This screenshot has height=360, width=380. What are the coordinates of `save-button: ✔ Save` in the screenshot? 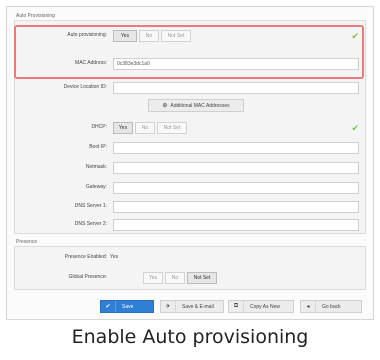 It's located at (127, 306).